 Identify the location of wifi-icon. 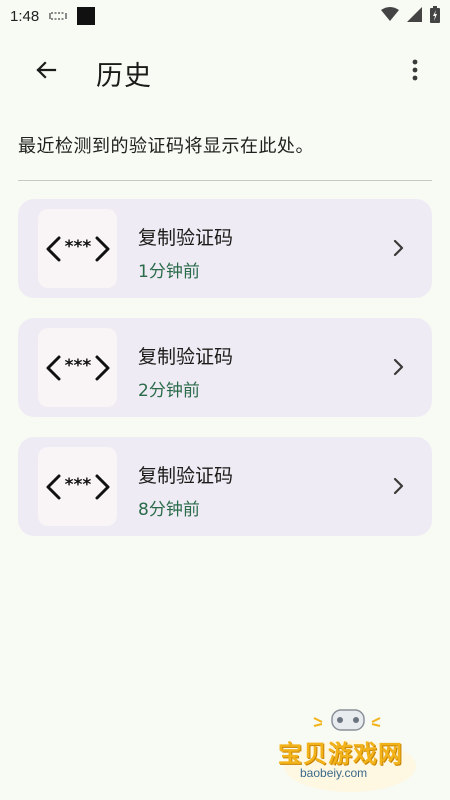
(390, 16).